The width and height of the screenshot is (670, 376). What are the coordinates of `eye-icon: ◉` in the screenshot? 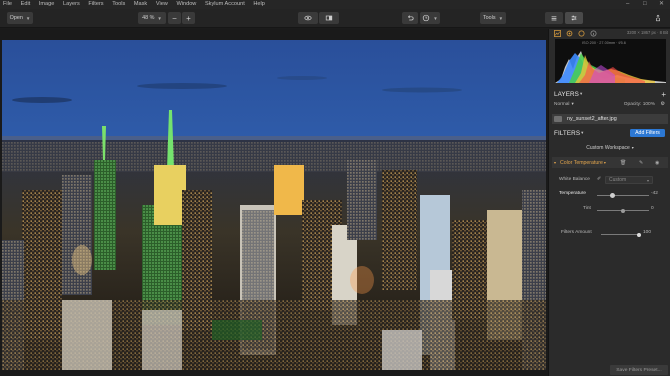 It's located at (657, 163).